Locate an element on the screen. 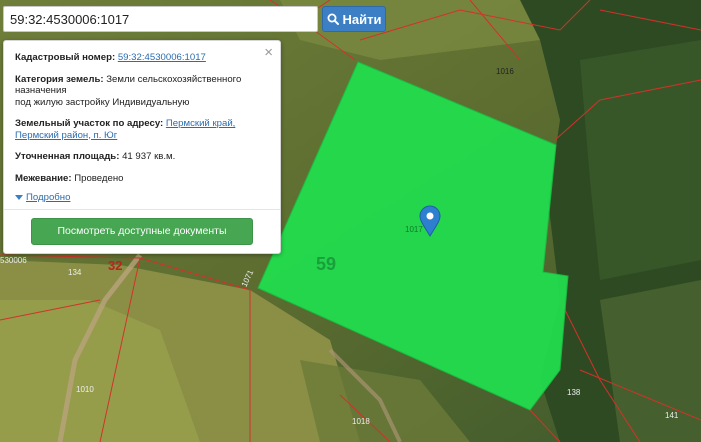 This screenshot has width=701, height=442. search-button: Найти is located at coordinates (354, 19).